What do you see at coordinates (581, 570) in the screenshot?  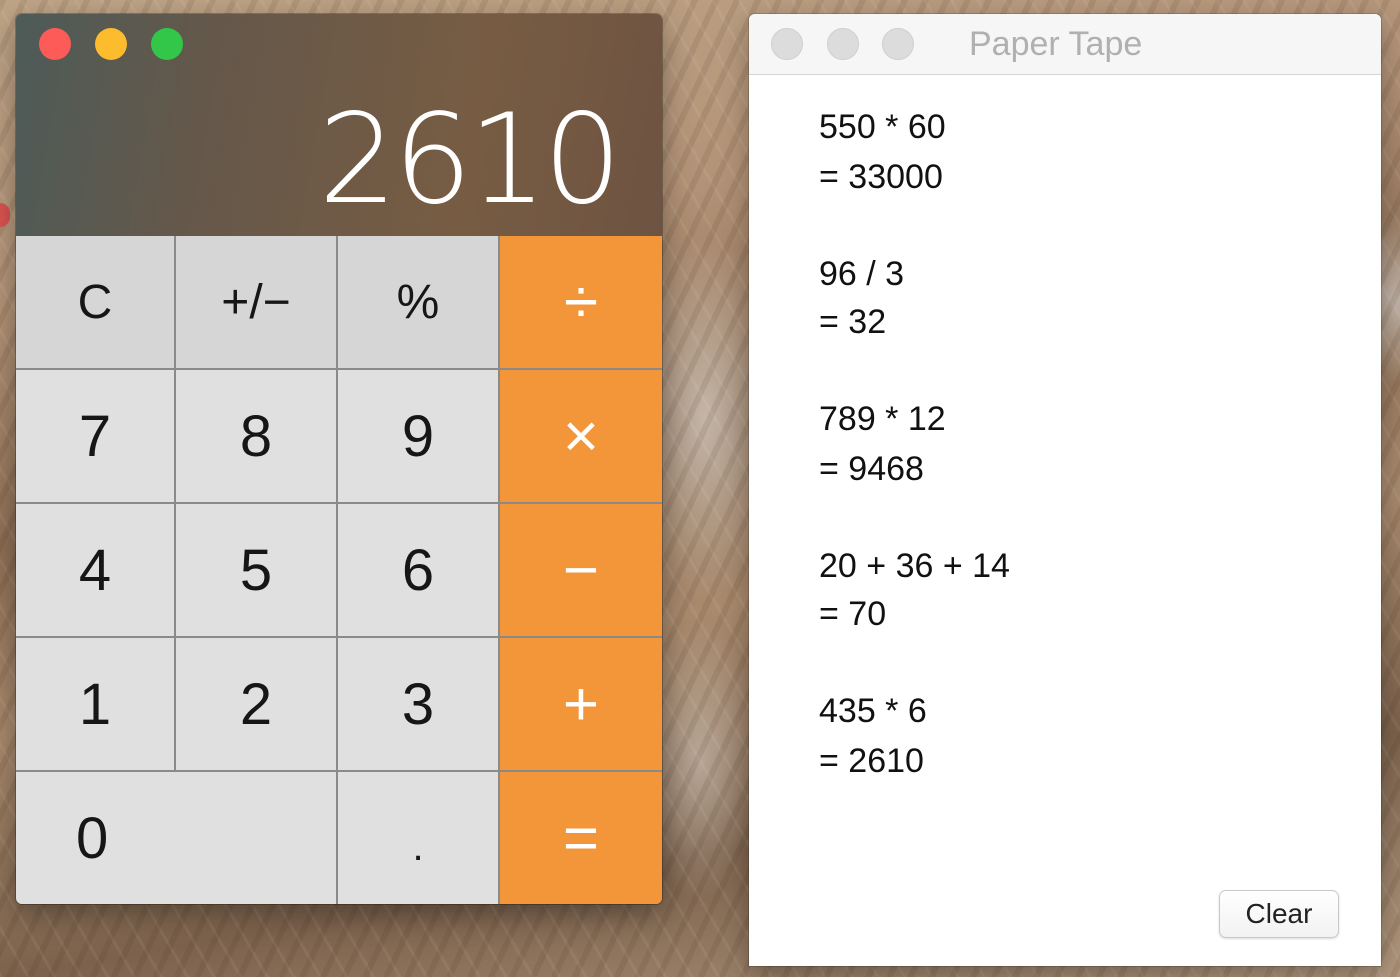 I see `subtract-key: −` at bounding box center [581, 570].